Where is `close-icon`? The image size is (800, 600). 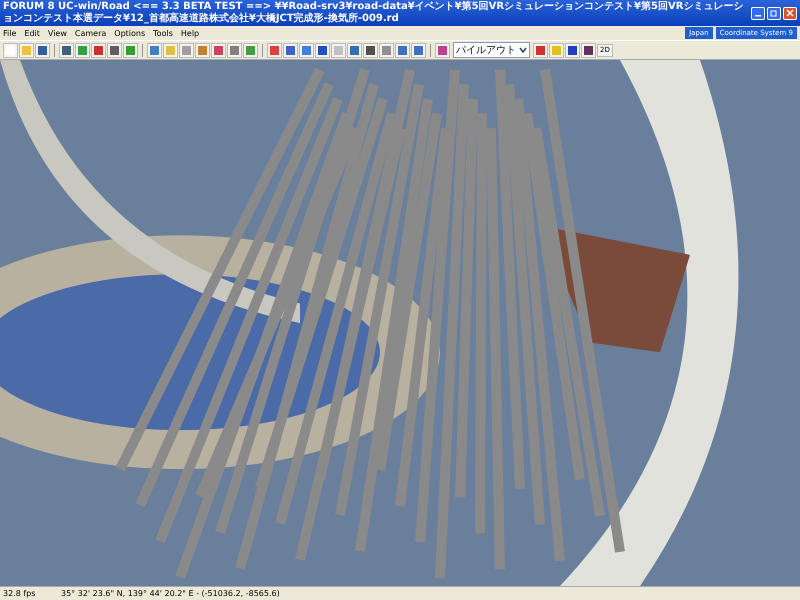
close-icon is located at coordinates (790, 13).